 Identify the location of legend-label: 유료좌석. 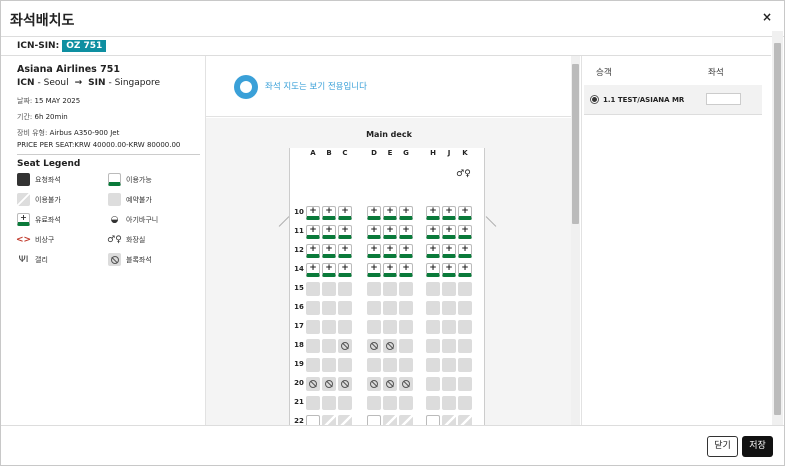
(48, 219).